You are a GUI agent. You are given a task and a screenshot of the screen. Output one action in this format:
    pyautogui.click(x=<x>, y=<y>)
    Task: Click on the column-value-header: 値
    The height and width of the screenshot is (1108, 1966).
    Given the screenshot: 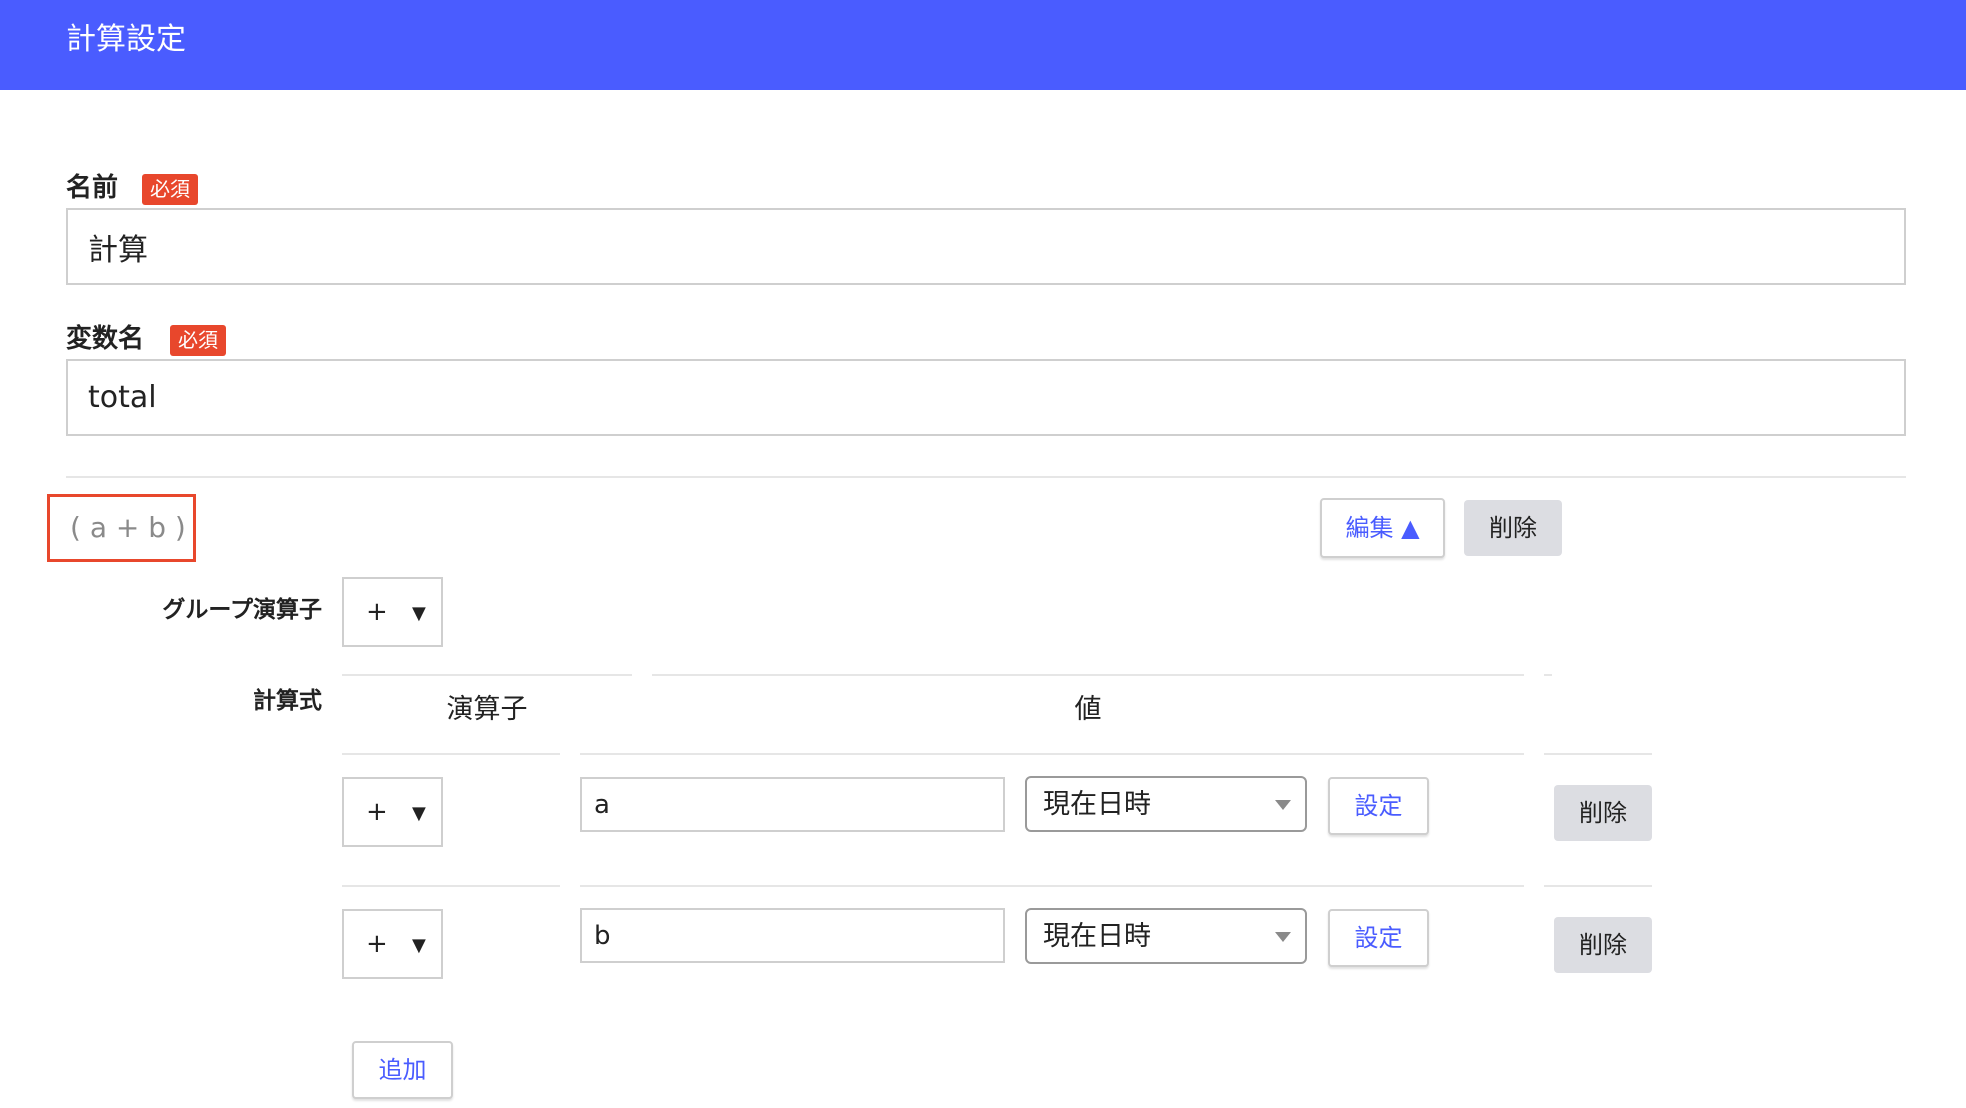 What is the action you would take?
    pyautogui.click(x=1088, y=709)
    